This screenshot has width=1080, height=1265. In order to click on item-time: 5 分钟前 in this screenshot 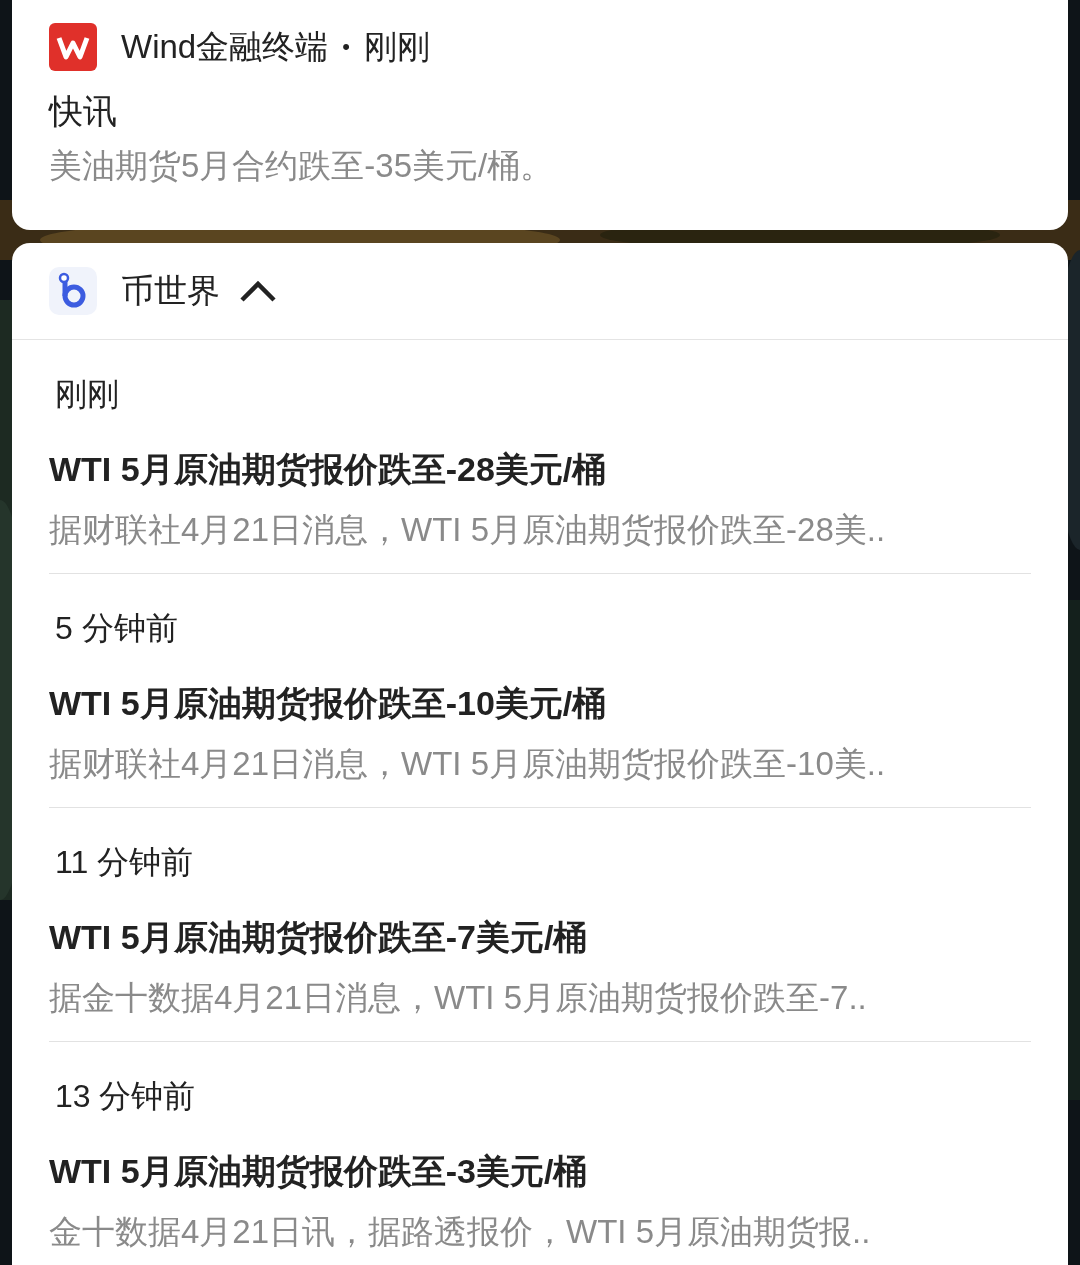, I will do `click(117, 628)`.